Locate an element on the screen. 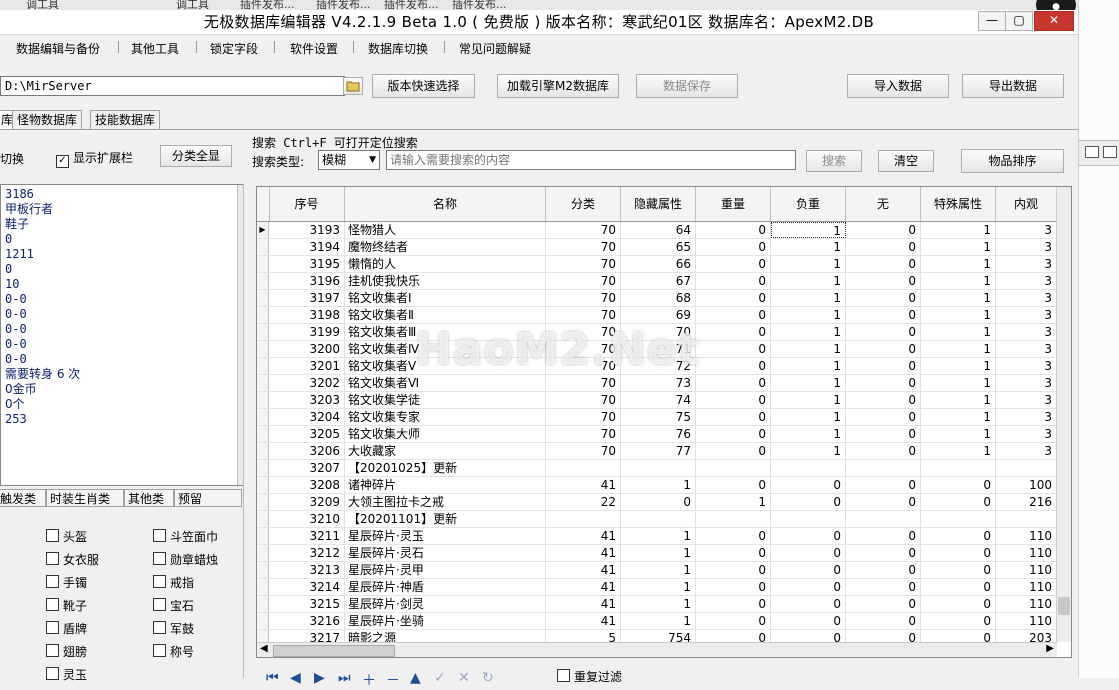 This screenshot has width=1119, height=690. table-cell: 铭文收集大师 is located at coordinates (445, 434).